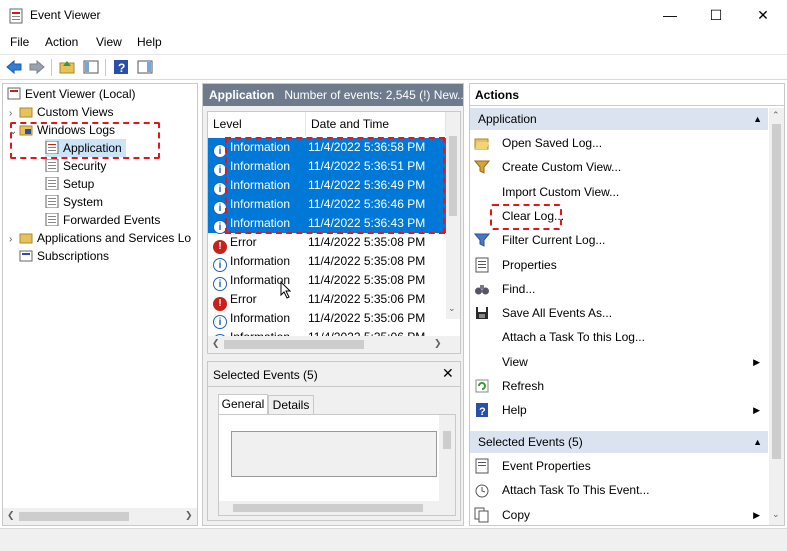 Image resolution: width=787 pixels, height=551 pixels. I want to click on subscriptions-icon, so click(26, 256).